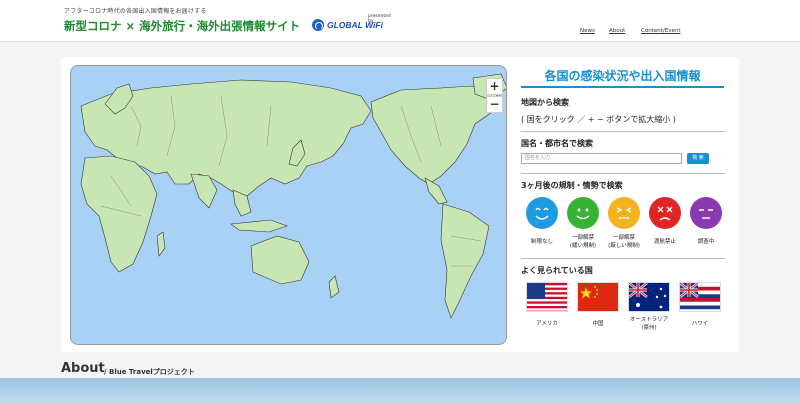  What do you see at coordinates (706, 242) in the screenshot?
I see `forecast-label-investigating: 調査中` at bounding box center [706, 242].